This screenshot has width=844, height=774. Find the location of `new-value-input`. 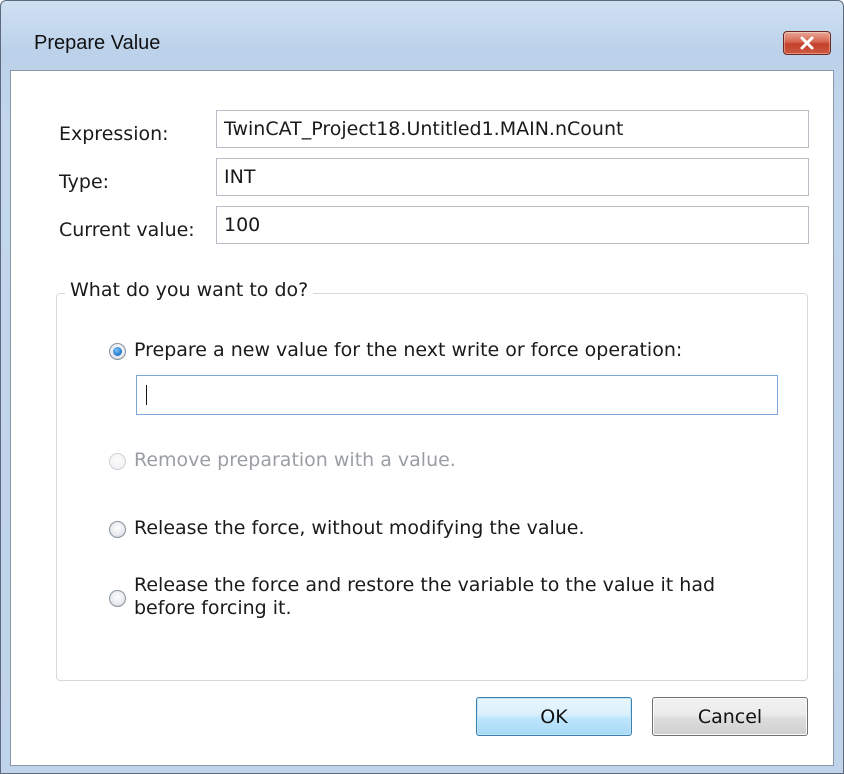

new-value-input is located at coordinates (457, 395).